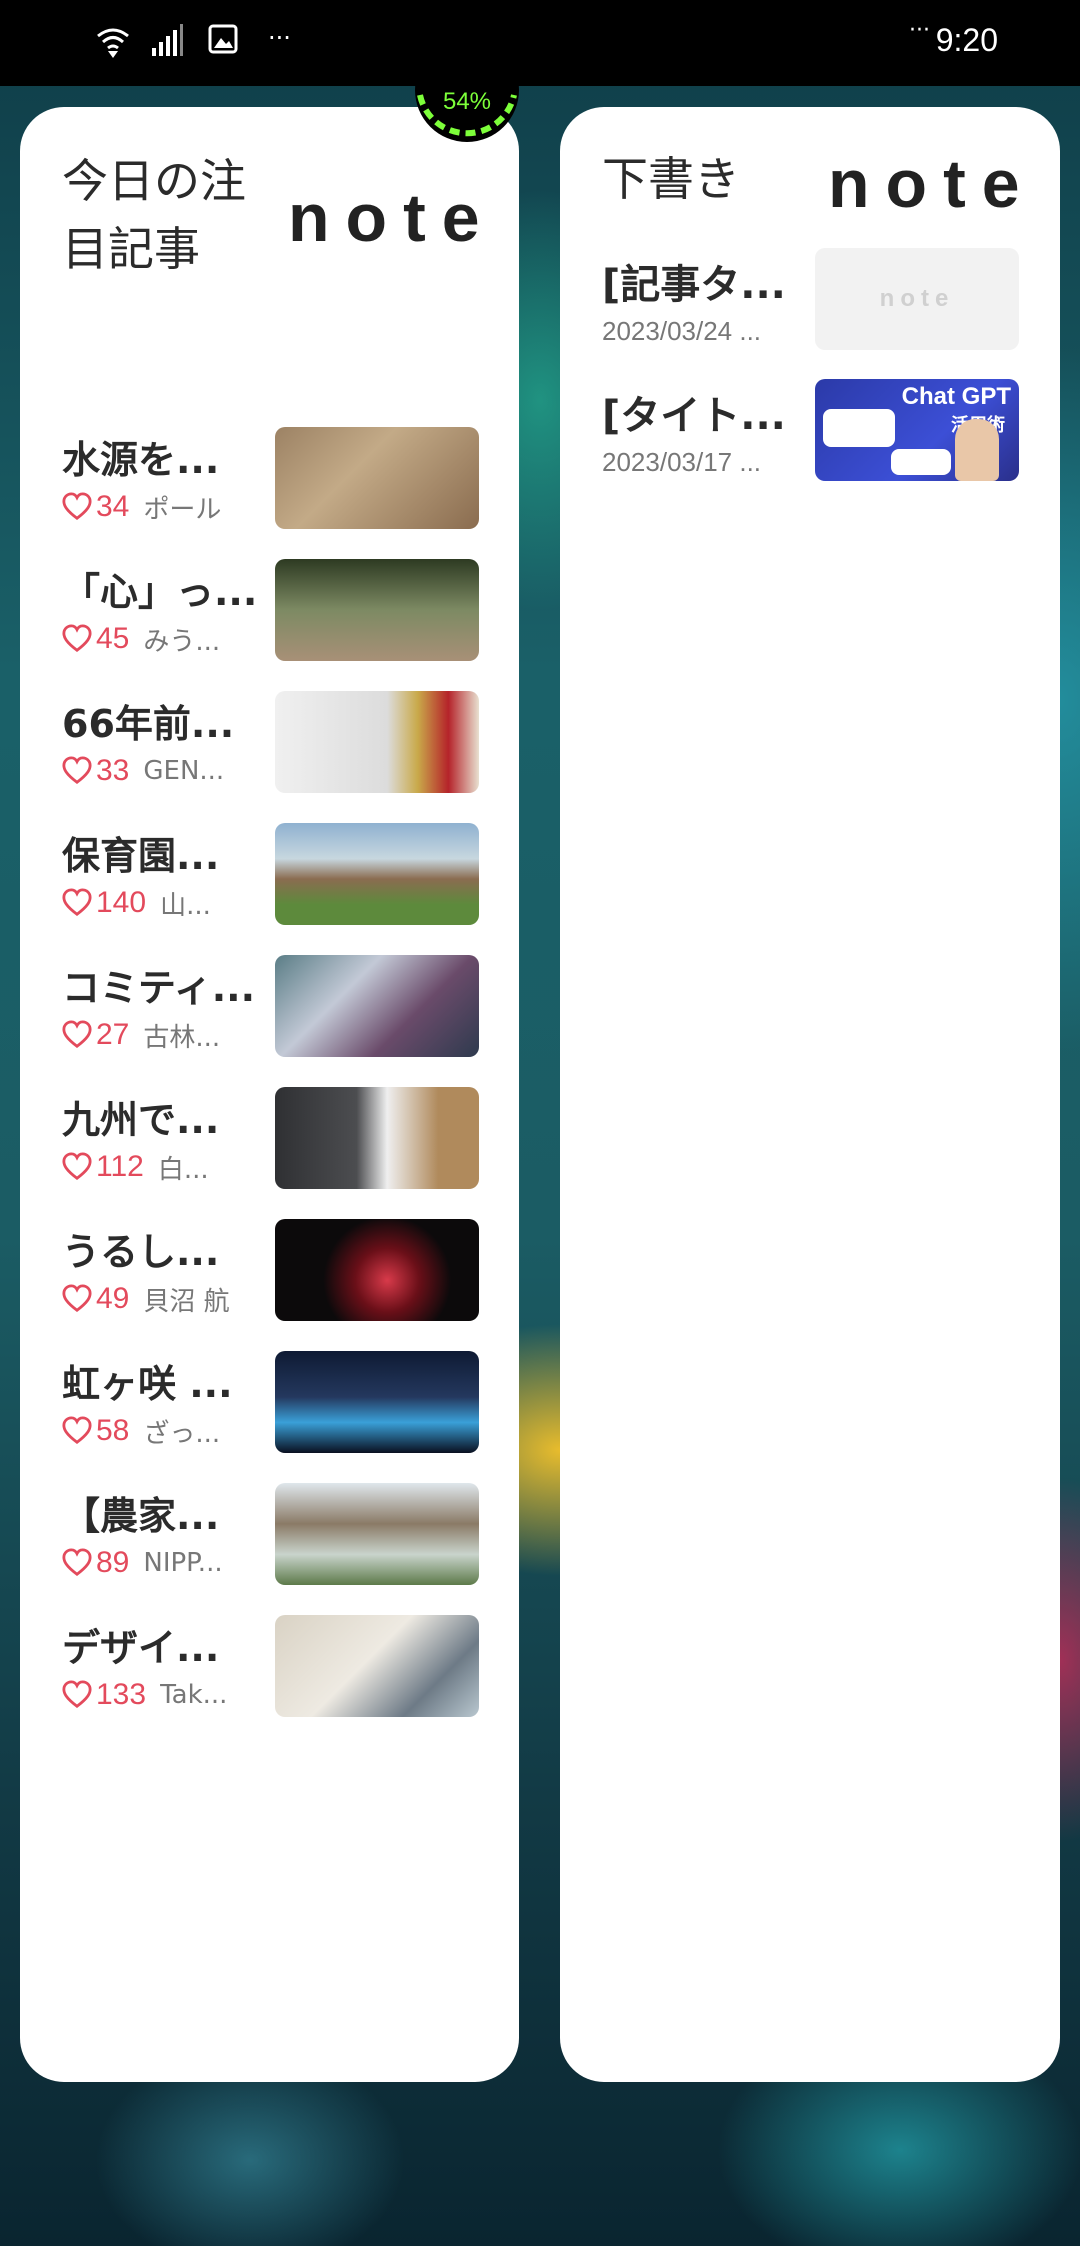 This screenshot has width=1080, height=2246. Describe the element at coordinates (223, 39) in the screenshot. I see `image-icon` at that location.